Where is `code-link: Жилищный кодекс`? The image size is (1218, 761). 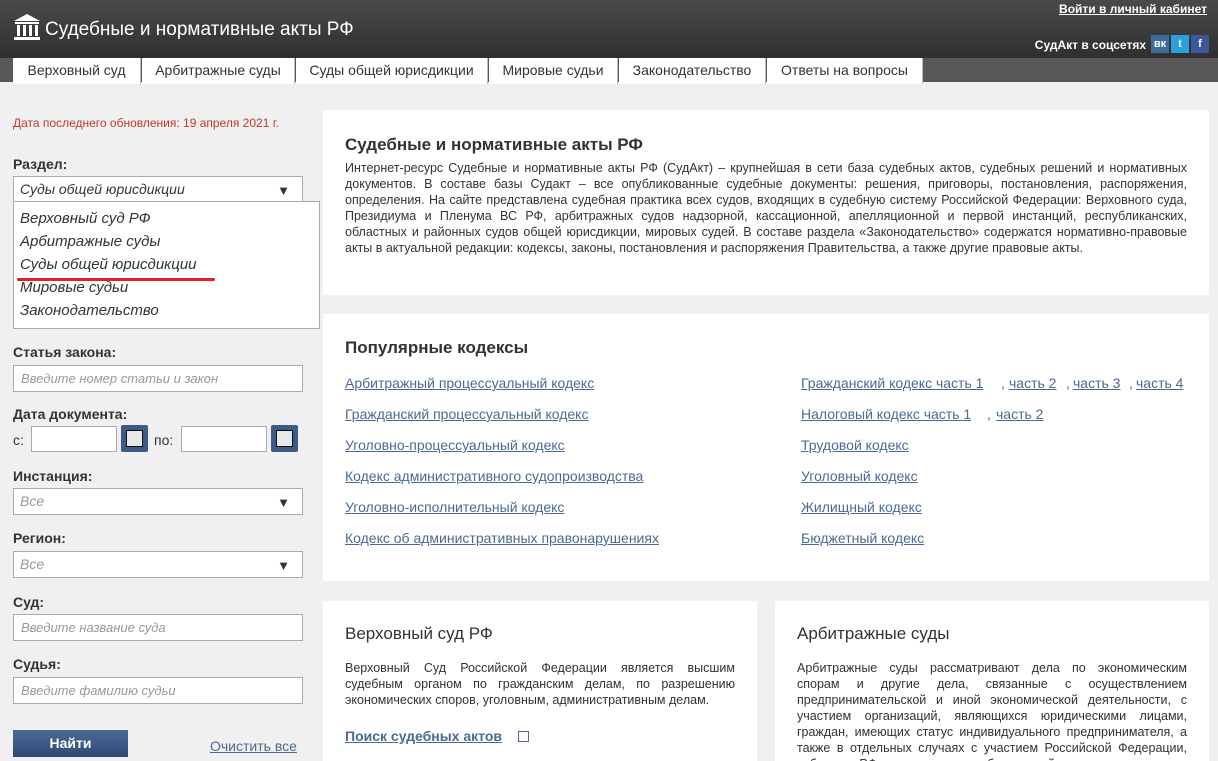
code-link: Жилищный кодекс is located at coordinates (861, 507).